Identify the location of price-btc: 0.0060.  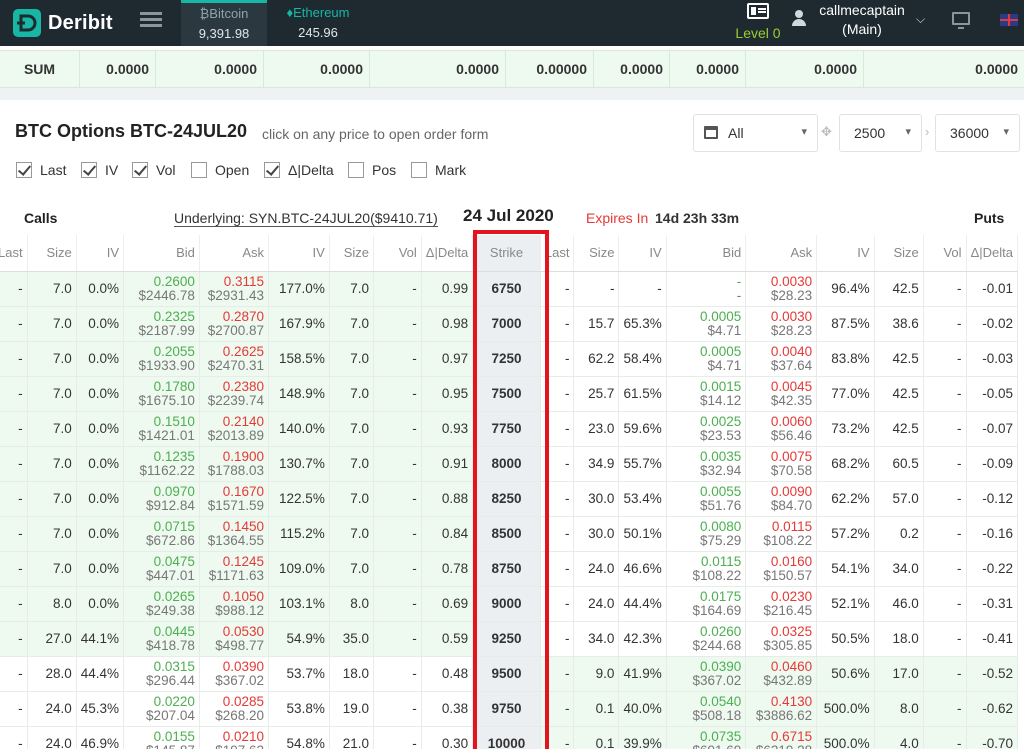
(781, 421).